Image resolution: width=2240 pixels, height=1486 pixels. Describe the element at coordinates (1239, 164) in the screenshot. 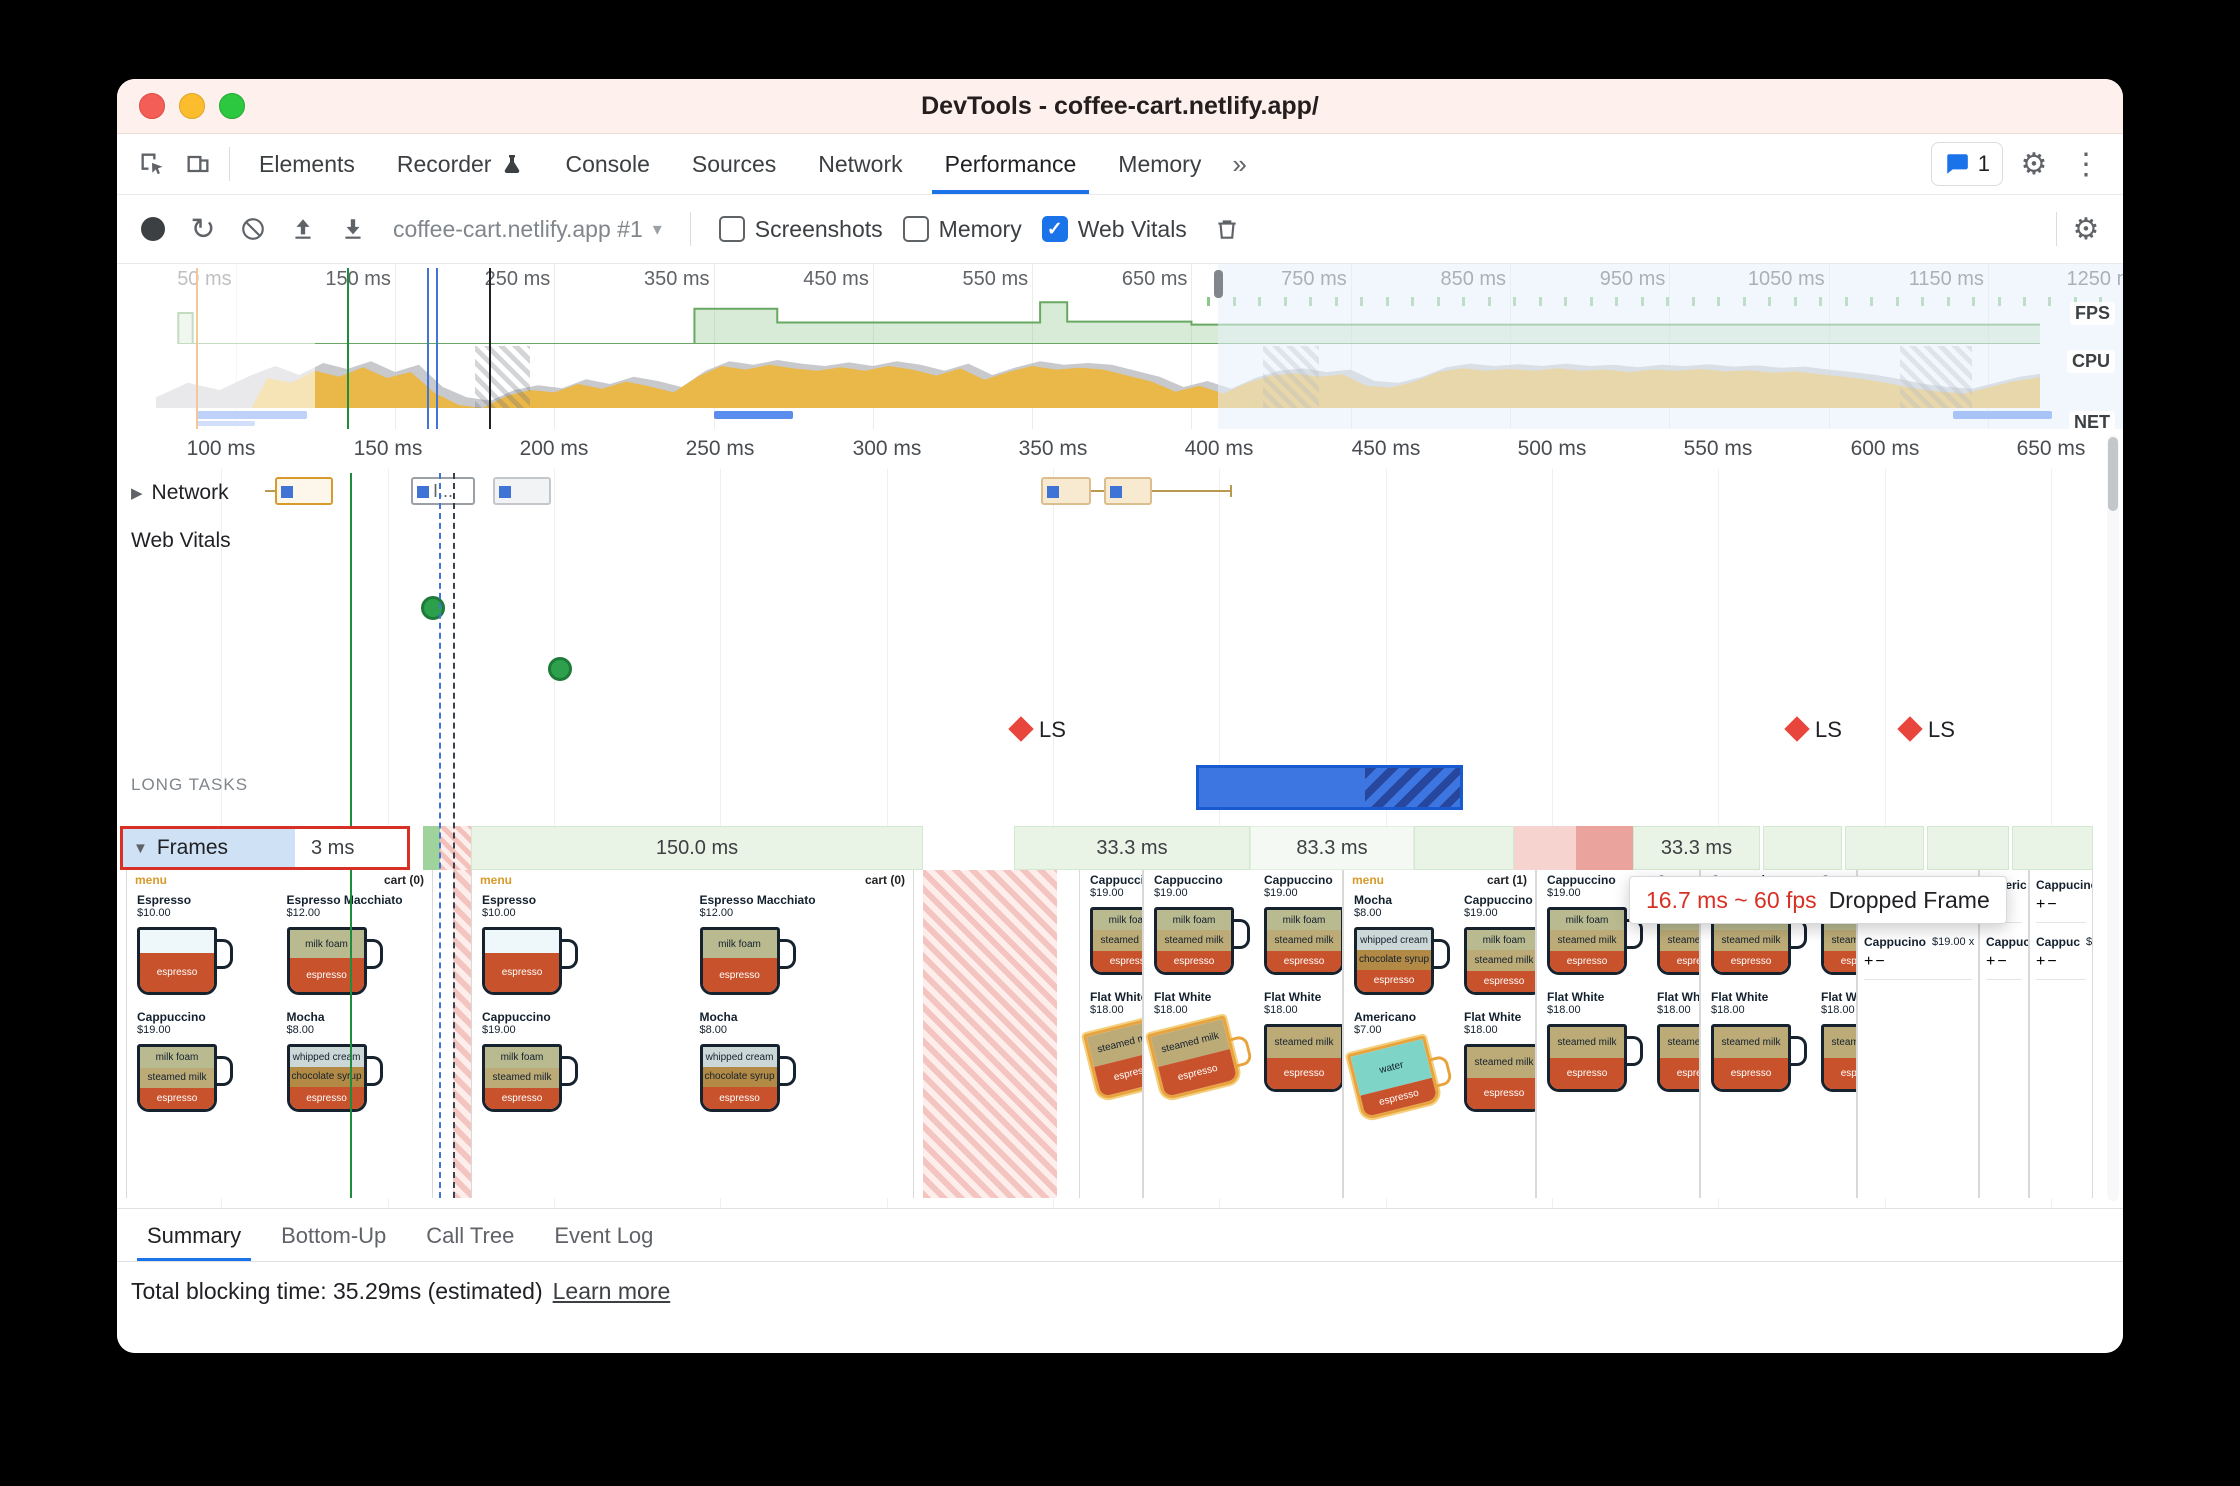

I see `more-tabs-chevron: »` at that location.